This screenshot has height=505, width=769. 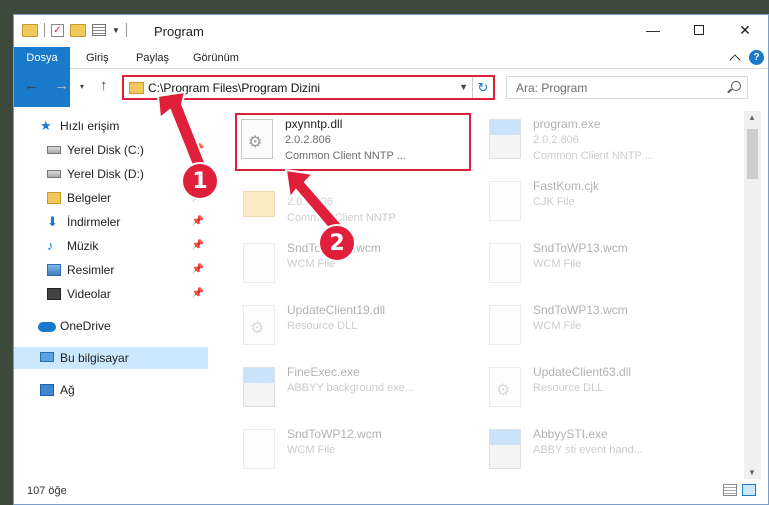 I want to click on file-description: Common Client NNTP, so click(x=341, y=218).